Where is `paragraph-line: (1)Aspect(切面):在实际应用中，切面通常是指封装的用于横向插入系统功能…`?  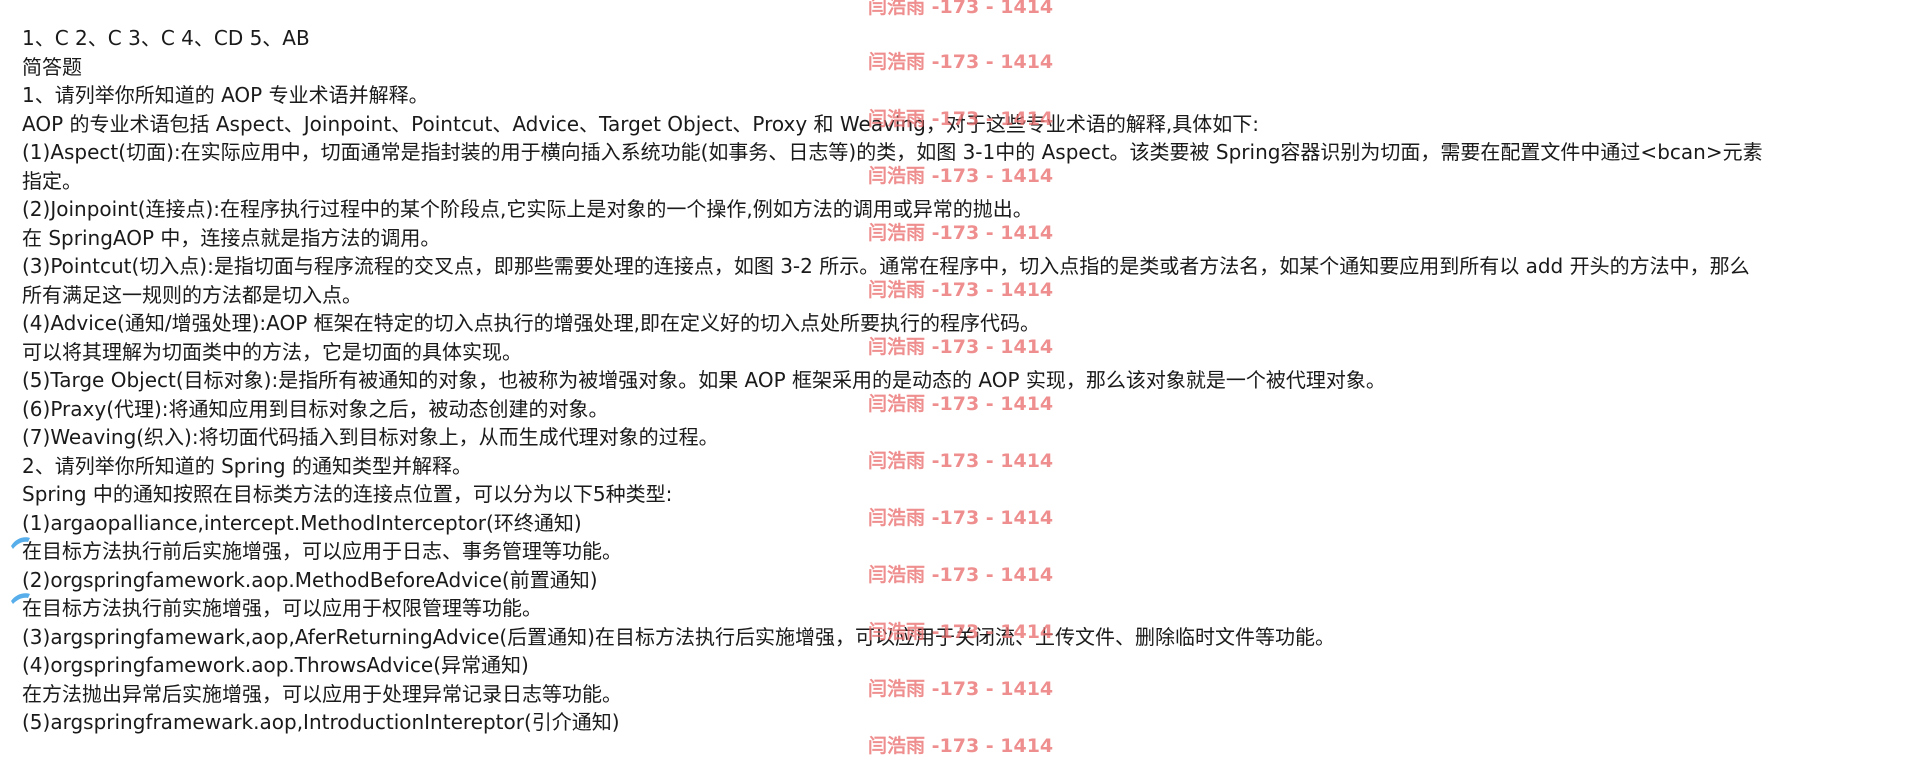
paragraph-line: (1)Aspect(切面):在实际应用中，切面通常是指封装的用于横向插入系统功能… is located at coordinates (892, 152).